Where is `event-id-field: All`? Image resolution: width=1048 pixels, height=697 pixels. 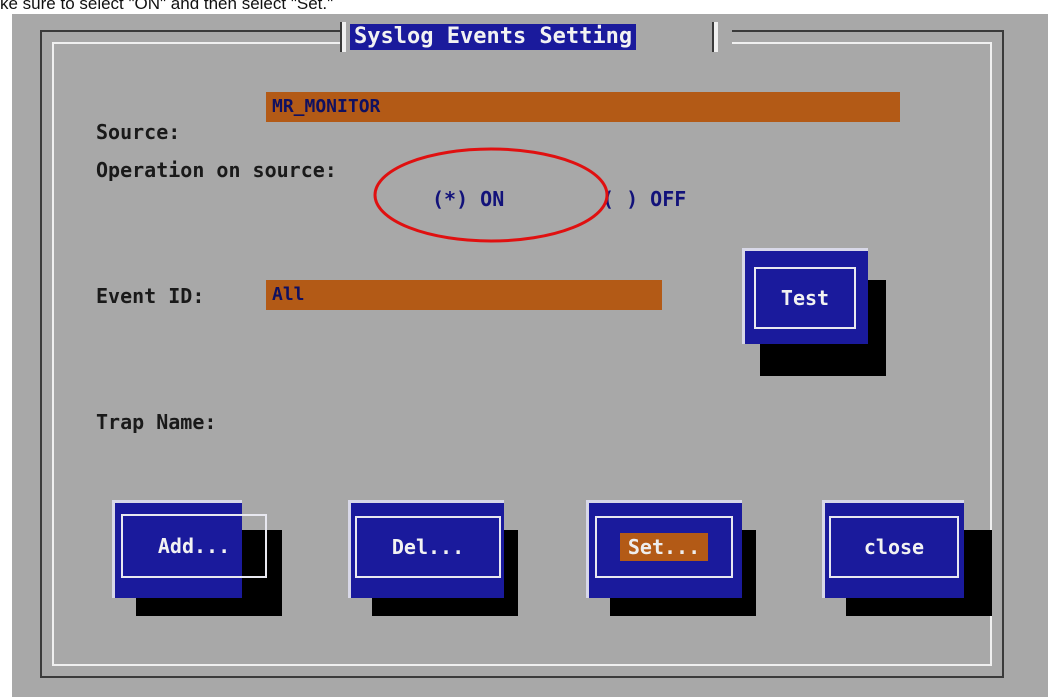
event-id-field: All is located at coordinates (464, 295).